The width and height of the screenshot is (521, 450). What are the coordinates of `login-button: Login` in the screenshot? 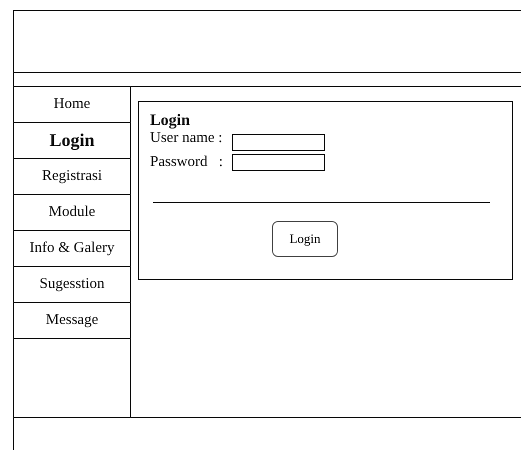 It's located at (305, 239).